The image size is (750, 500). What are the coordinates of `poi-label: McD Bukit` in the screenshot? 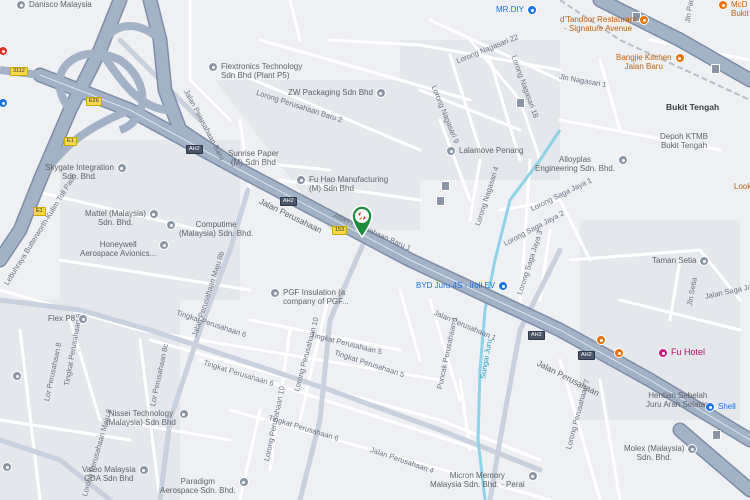 It's located at (740, 9).